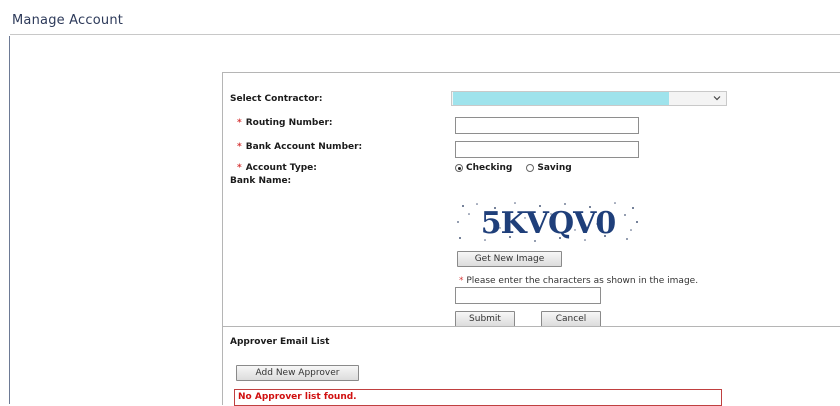 This screenshot has height=406, width=840. I want to click on chevron-down-icon, so click(717, 98).